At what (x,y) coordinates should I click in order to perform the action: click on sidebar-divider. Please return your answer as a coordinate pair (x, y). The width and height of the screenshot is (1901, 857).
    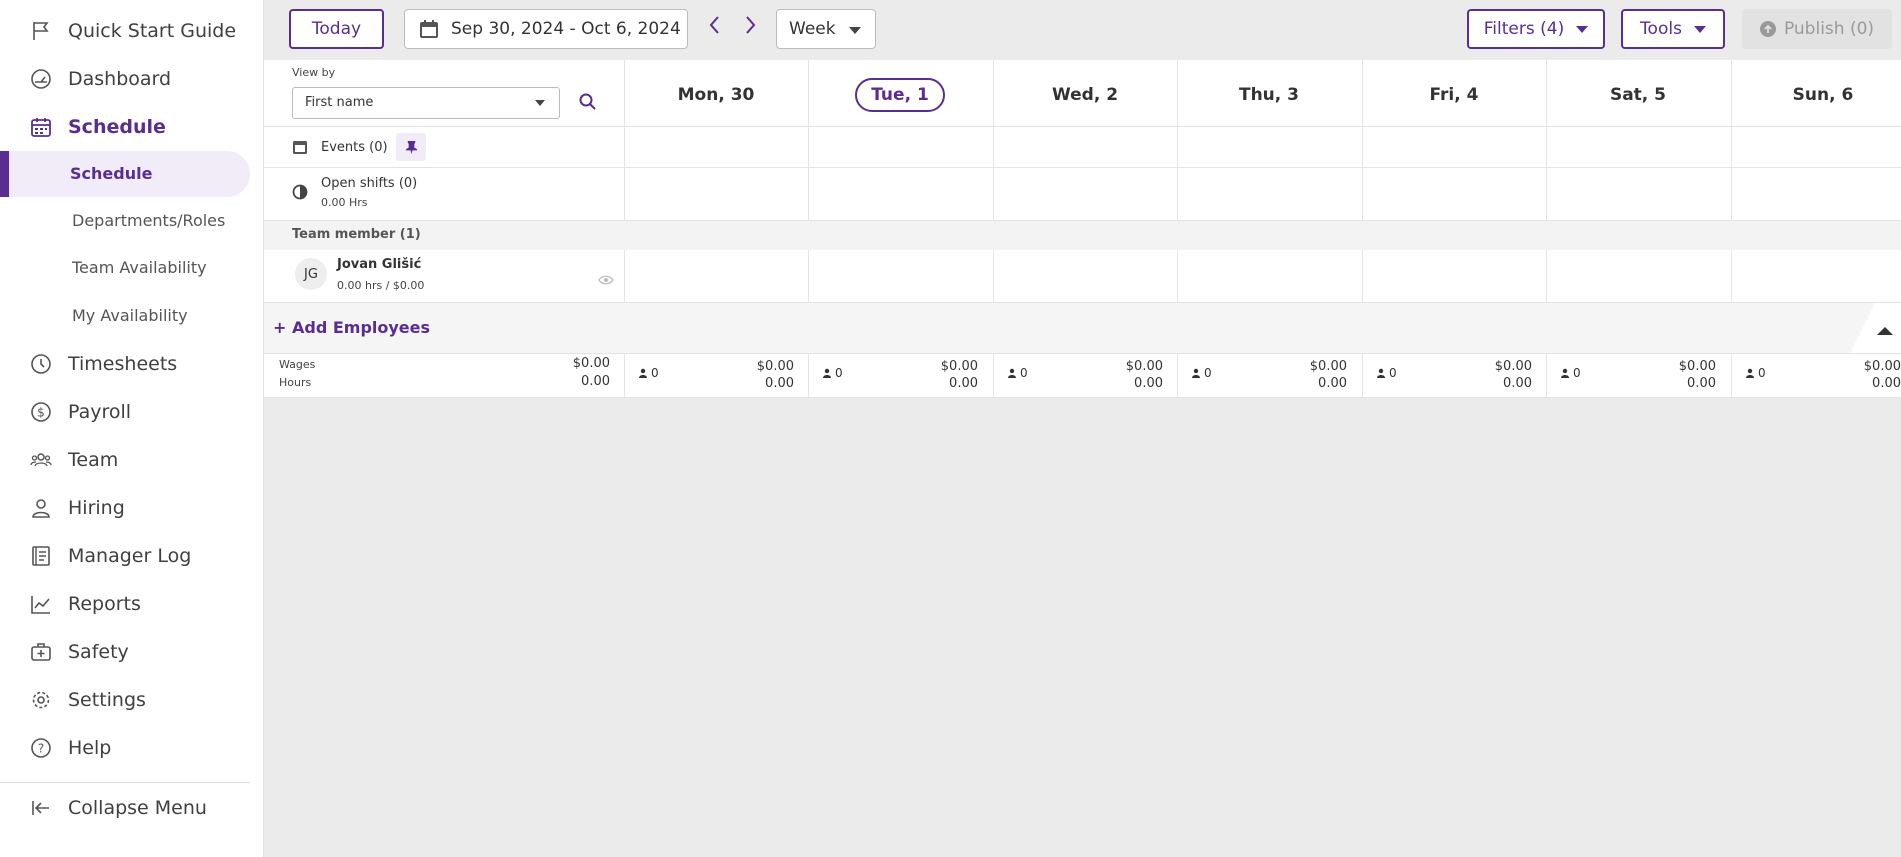
    Looking at the image, I should click on (125, 782).